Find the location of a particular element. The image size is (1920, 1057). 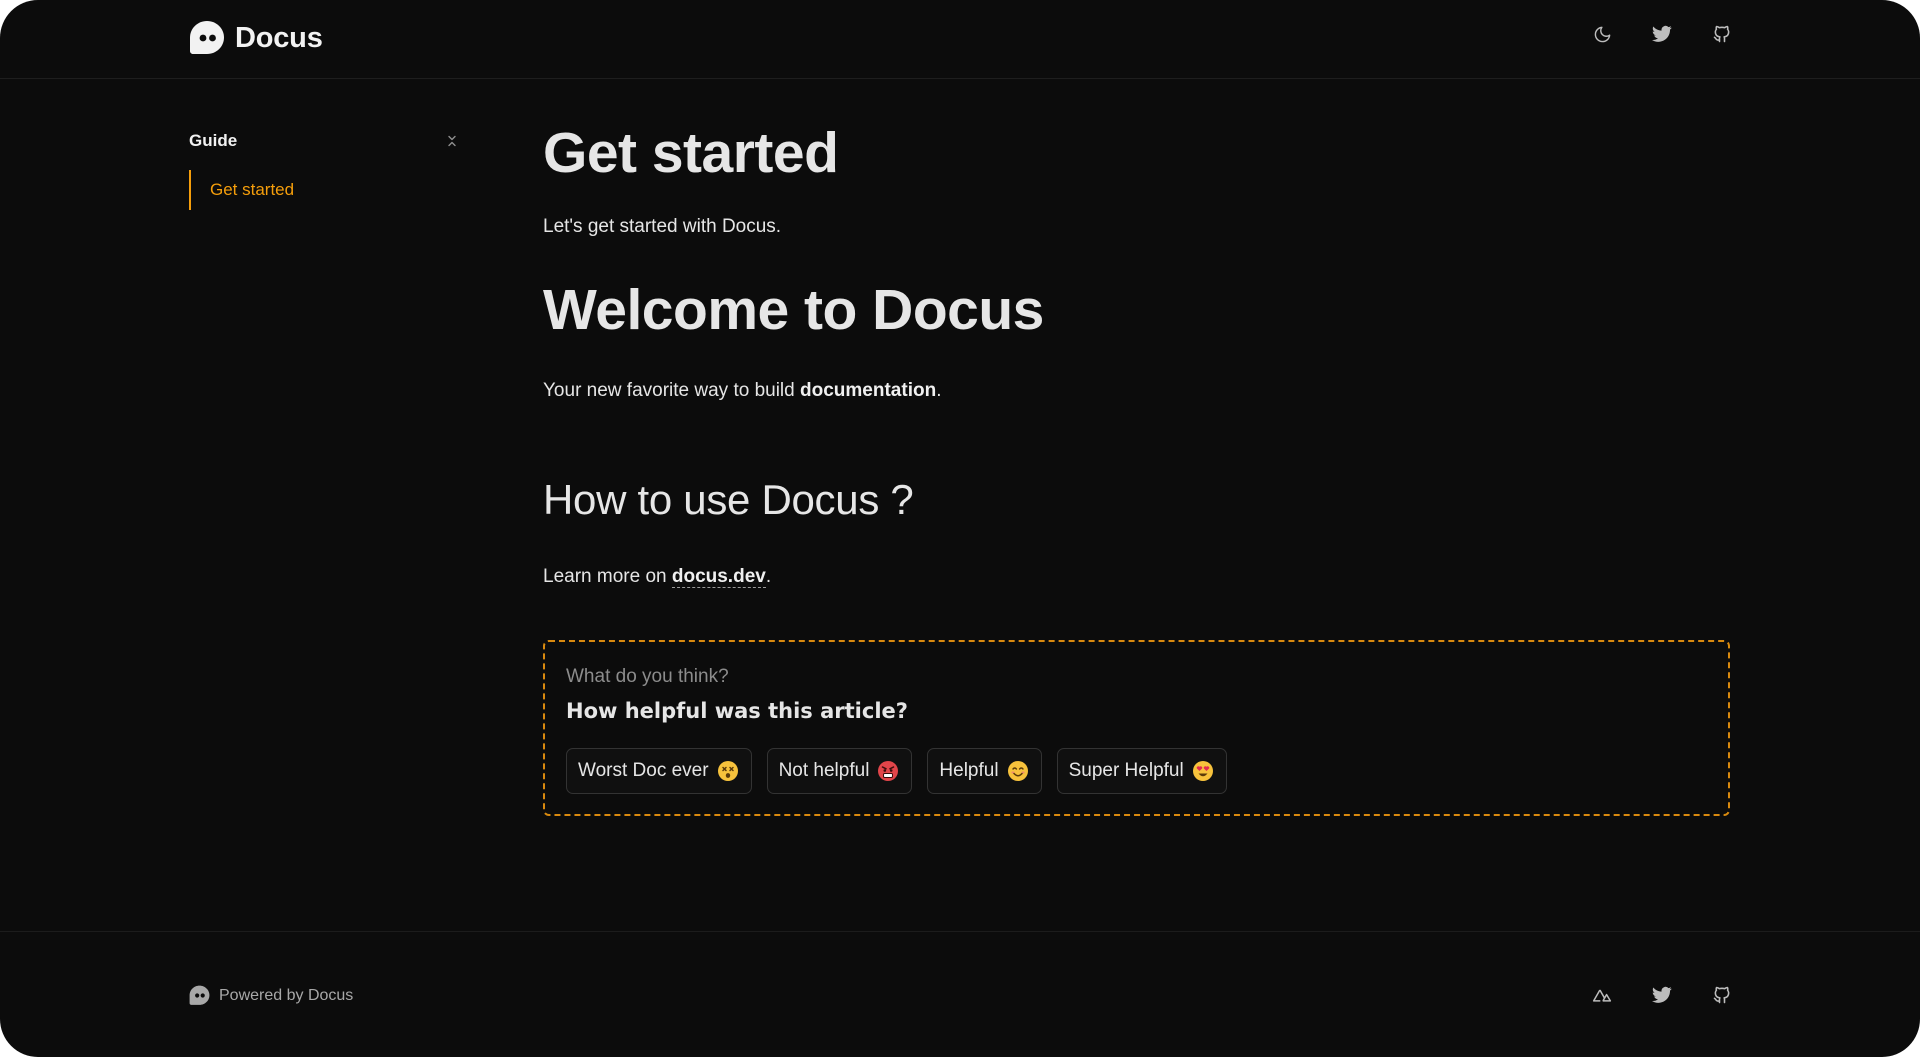

feedback-super-helpful-button: Super Helpful is located at coordinates (1141, 771).